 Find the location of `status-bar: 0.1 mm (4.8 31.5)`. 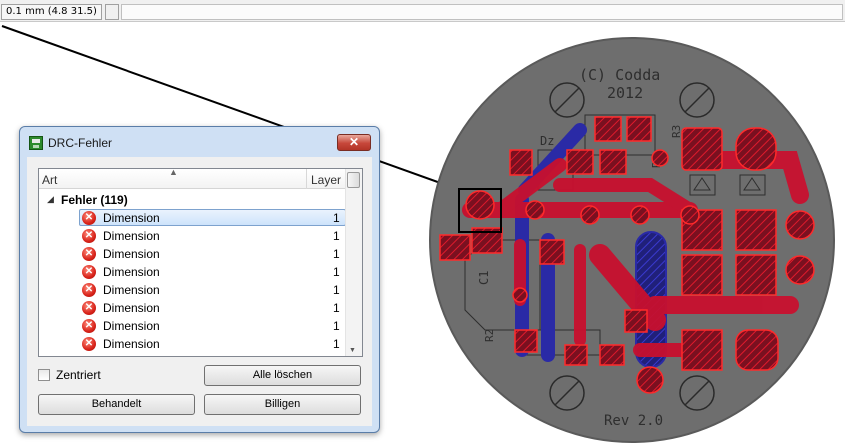

status-bar: 0.1 mm (4.8 31.5) is located at coordinates (422, 11).